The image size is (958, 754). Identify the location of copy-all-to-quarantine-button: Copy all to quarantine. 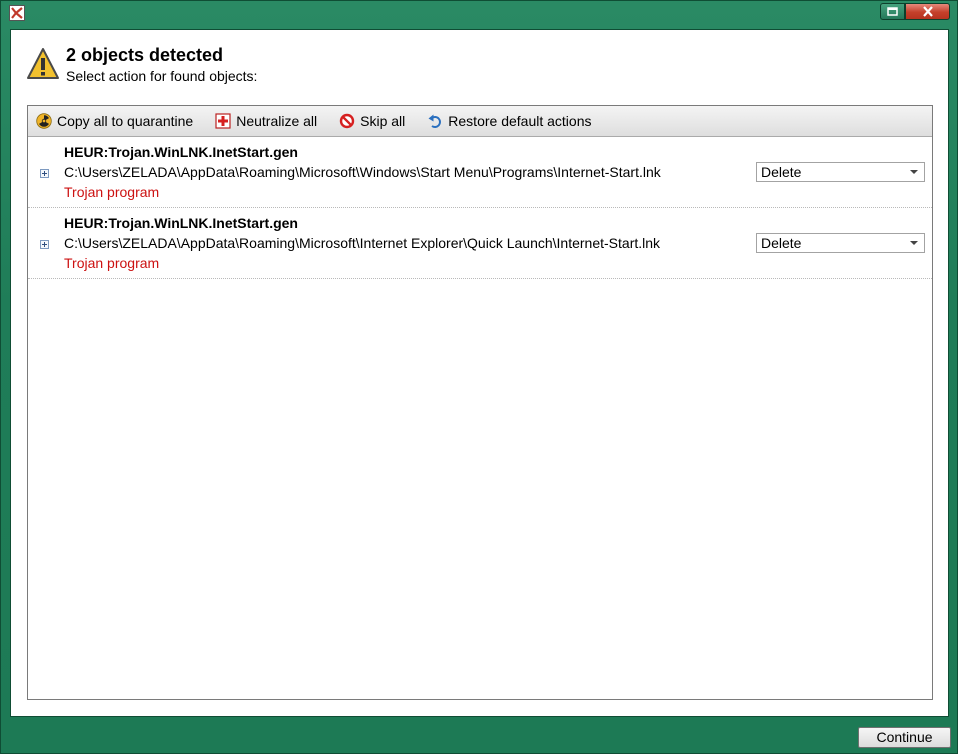
(114, 121).